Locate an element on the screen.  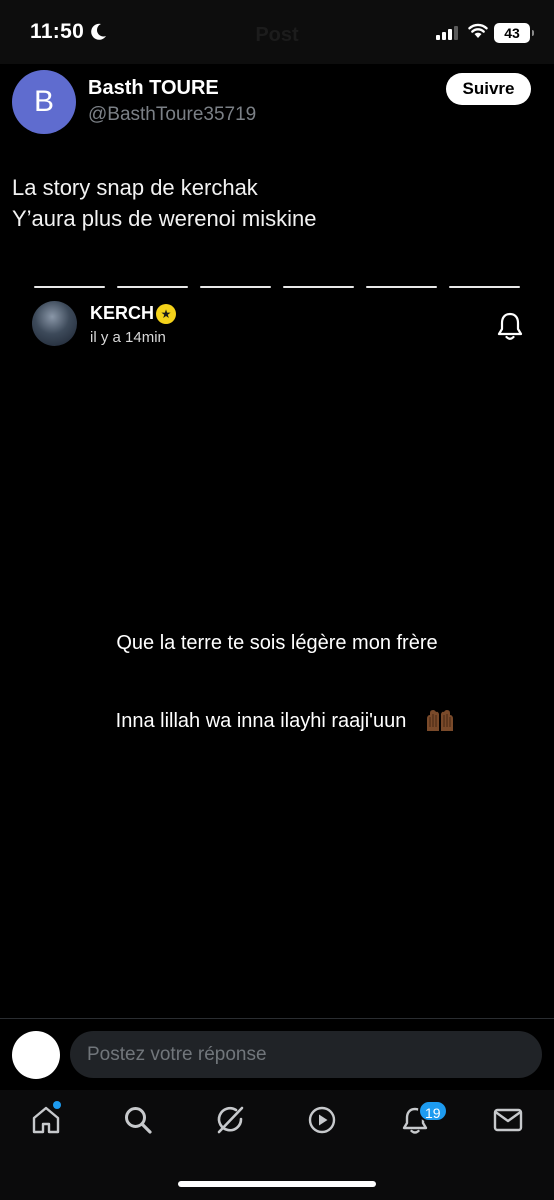
home-indicator is located at coordinates (277, 1184).